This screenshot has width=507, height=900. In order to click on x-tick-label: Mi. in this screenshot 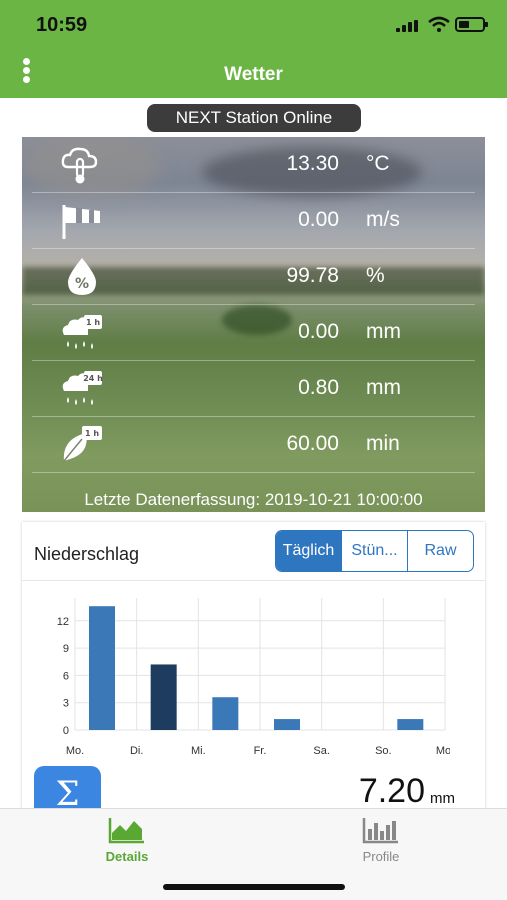, I will do `click(198, 751)`.